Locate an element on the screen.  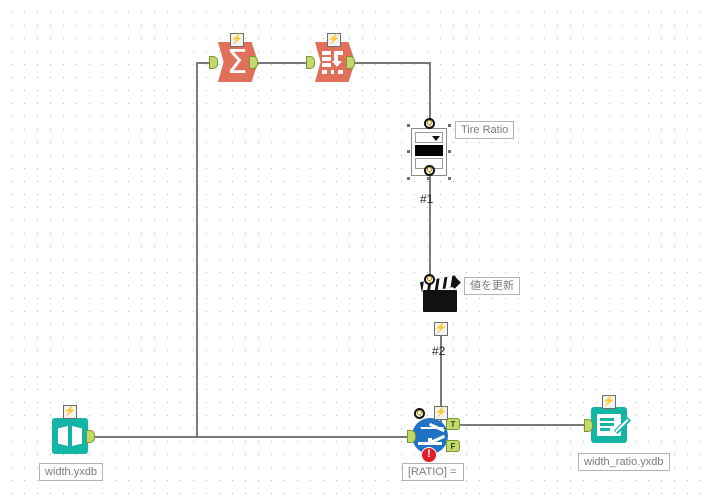
filter-true-output-anchor: T is located at coordinates (453, 424).